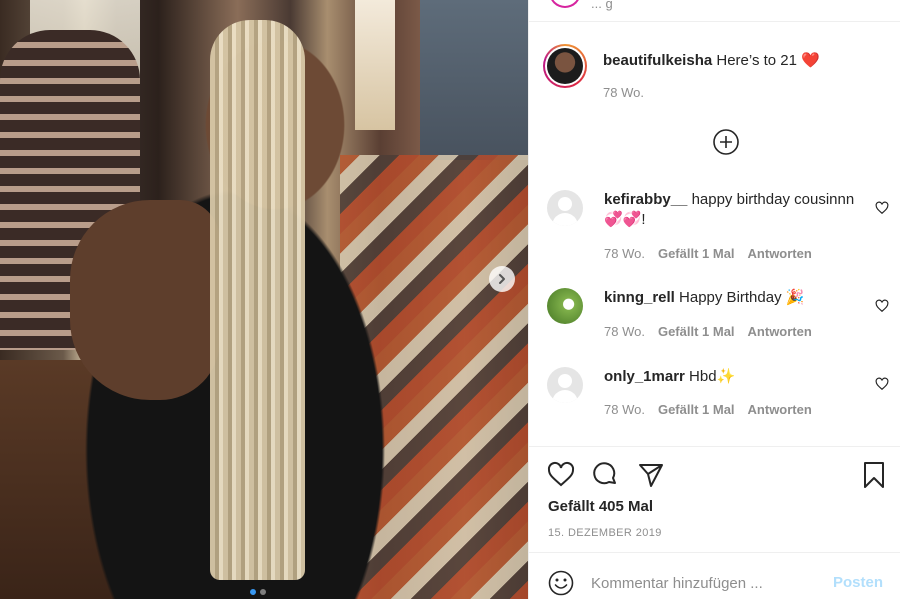  I want to click on comment-username: kefirabby__, so click(645, 199).